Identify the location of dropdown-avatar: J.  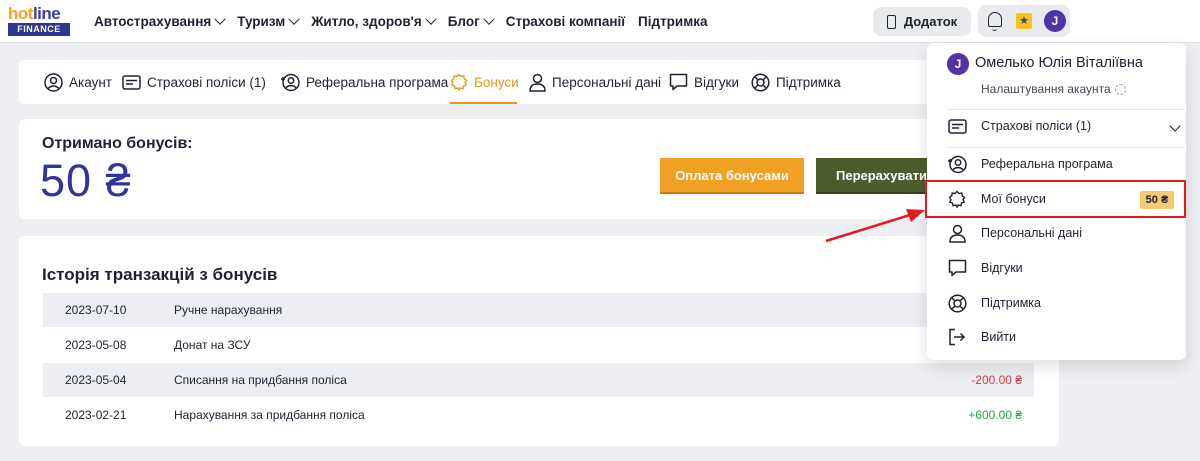
(958, 64).